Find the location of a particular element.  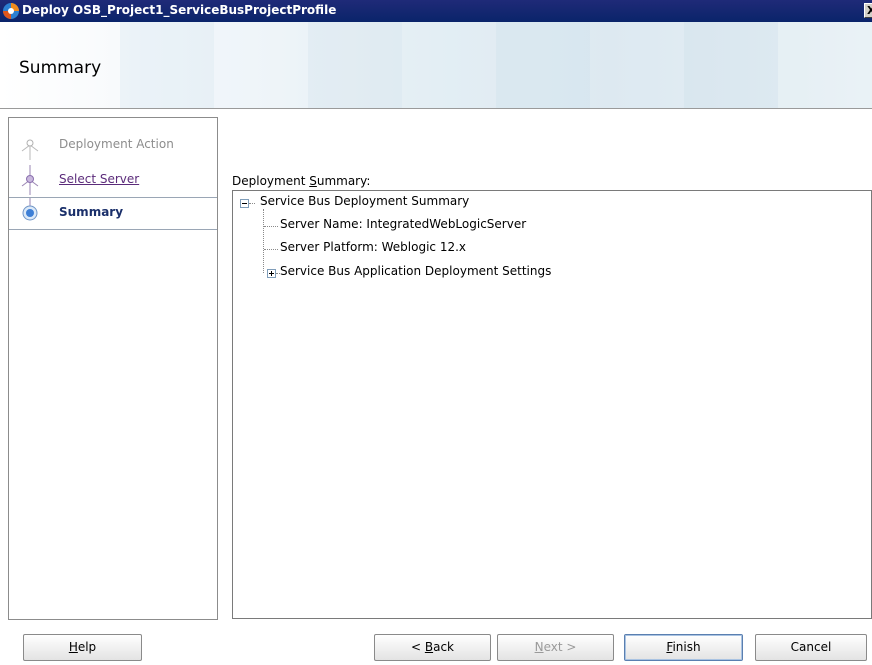

page-title: Summary is located at coordinates (60, 68).